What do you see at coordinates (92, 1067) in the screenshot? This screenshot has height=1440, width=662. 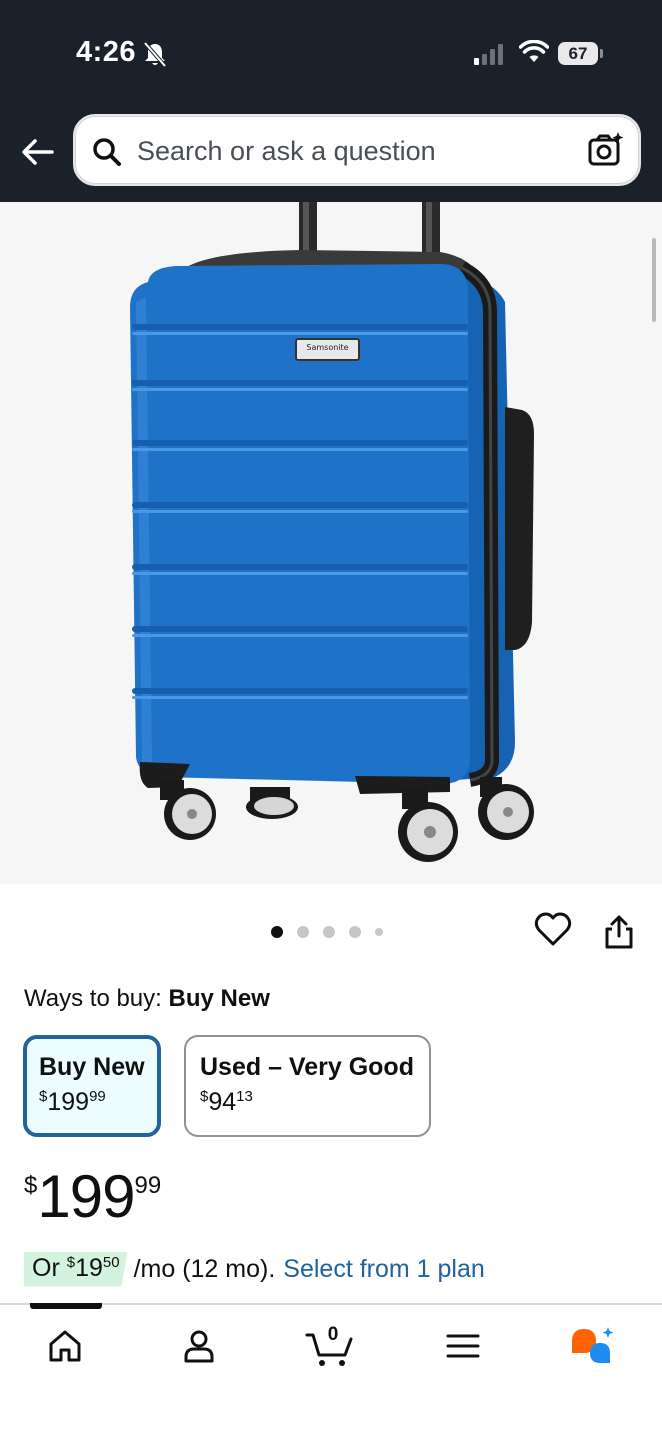 I see `option-title: Buy New` at bounding box center [92, 1067].